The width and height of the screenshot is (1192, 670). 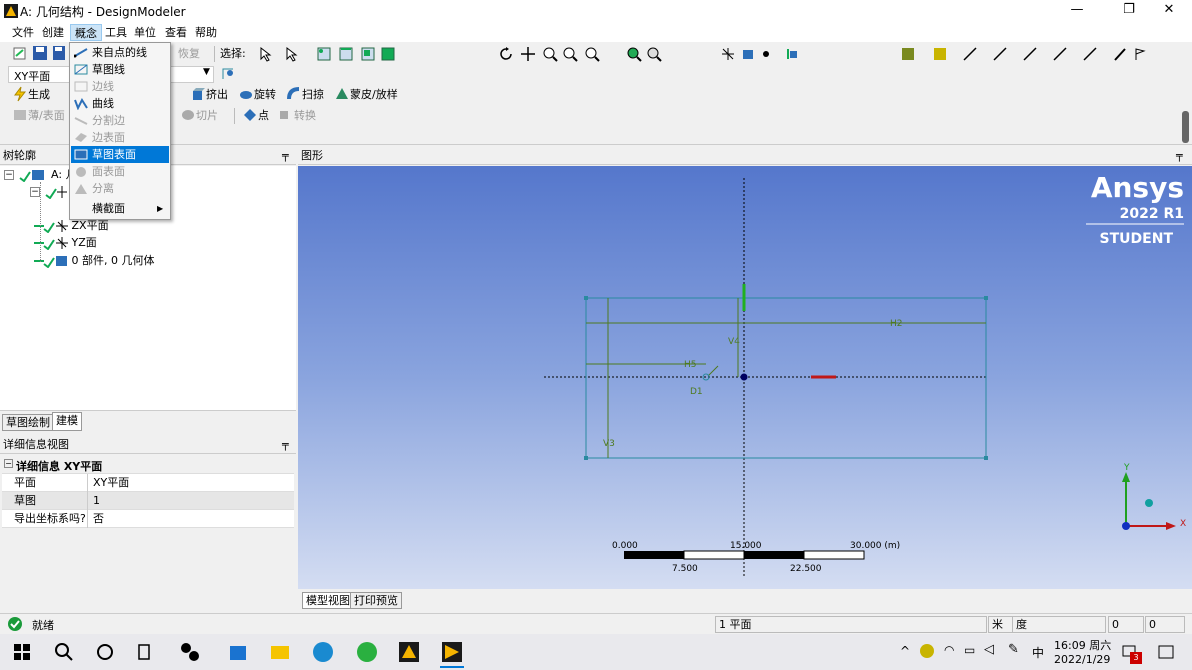 I want to click on show-plane-icon, so click(x=792, y=54).